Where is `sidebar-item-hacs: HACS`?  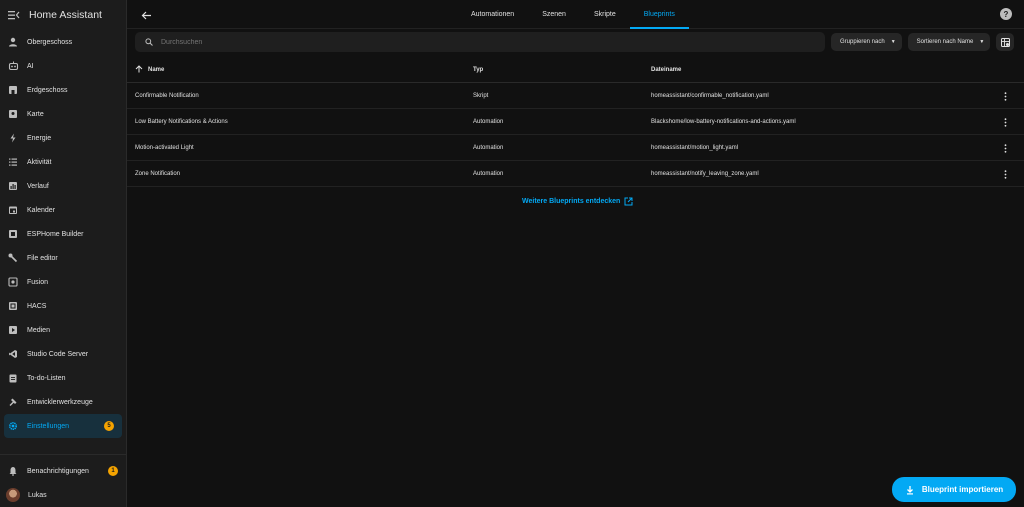 sidebar-item-hacs: HACS is located at coordinates (63, 306).